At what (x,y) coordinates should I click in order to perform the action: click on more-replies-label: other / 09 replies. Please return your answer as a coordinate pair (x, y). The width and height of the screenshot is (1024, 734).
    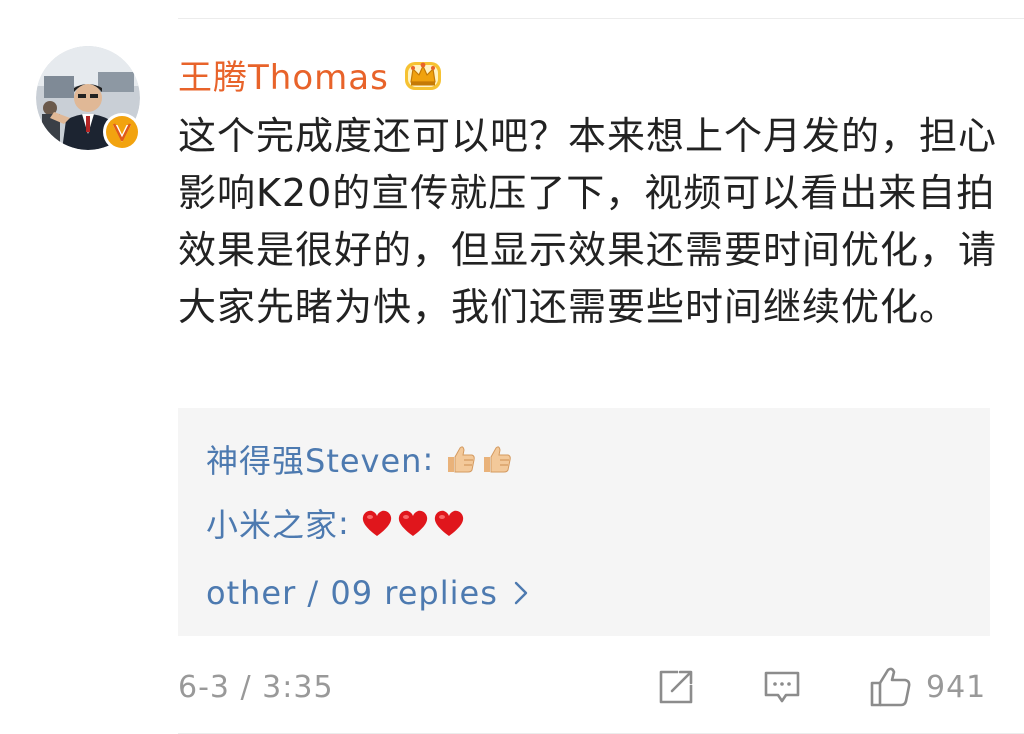
    Looking at the image, I should click on (352, 593).